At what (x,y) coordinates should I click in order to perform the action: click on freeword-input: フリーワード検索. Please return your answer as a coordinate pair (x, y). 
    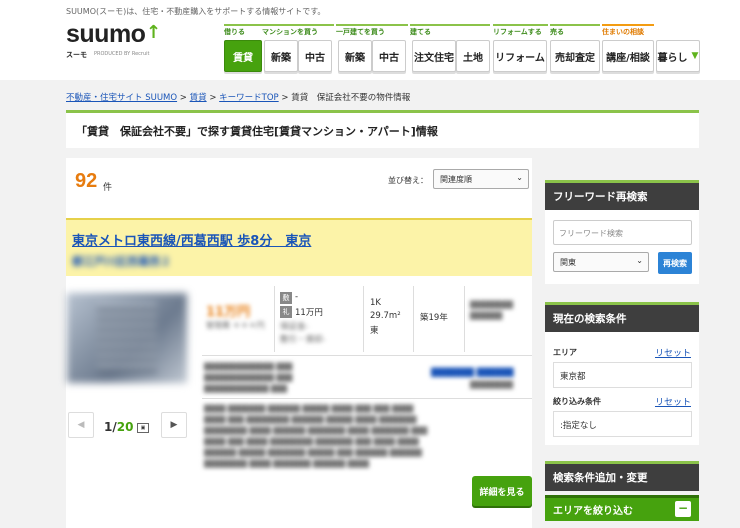
    Looking at the image, I should click on (622, 232).